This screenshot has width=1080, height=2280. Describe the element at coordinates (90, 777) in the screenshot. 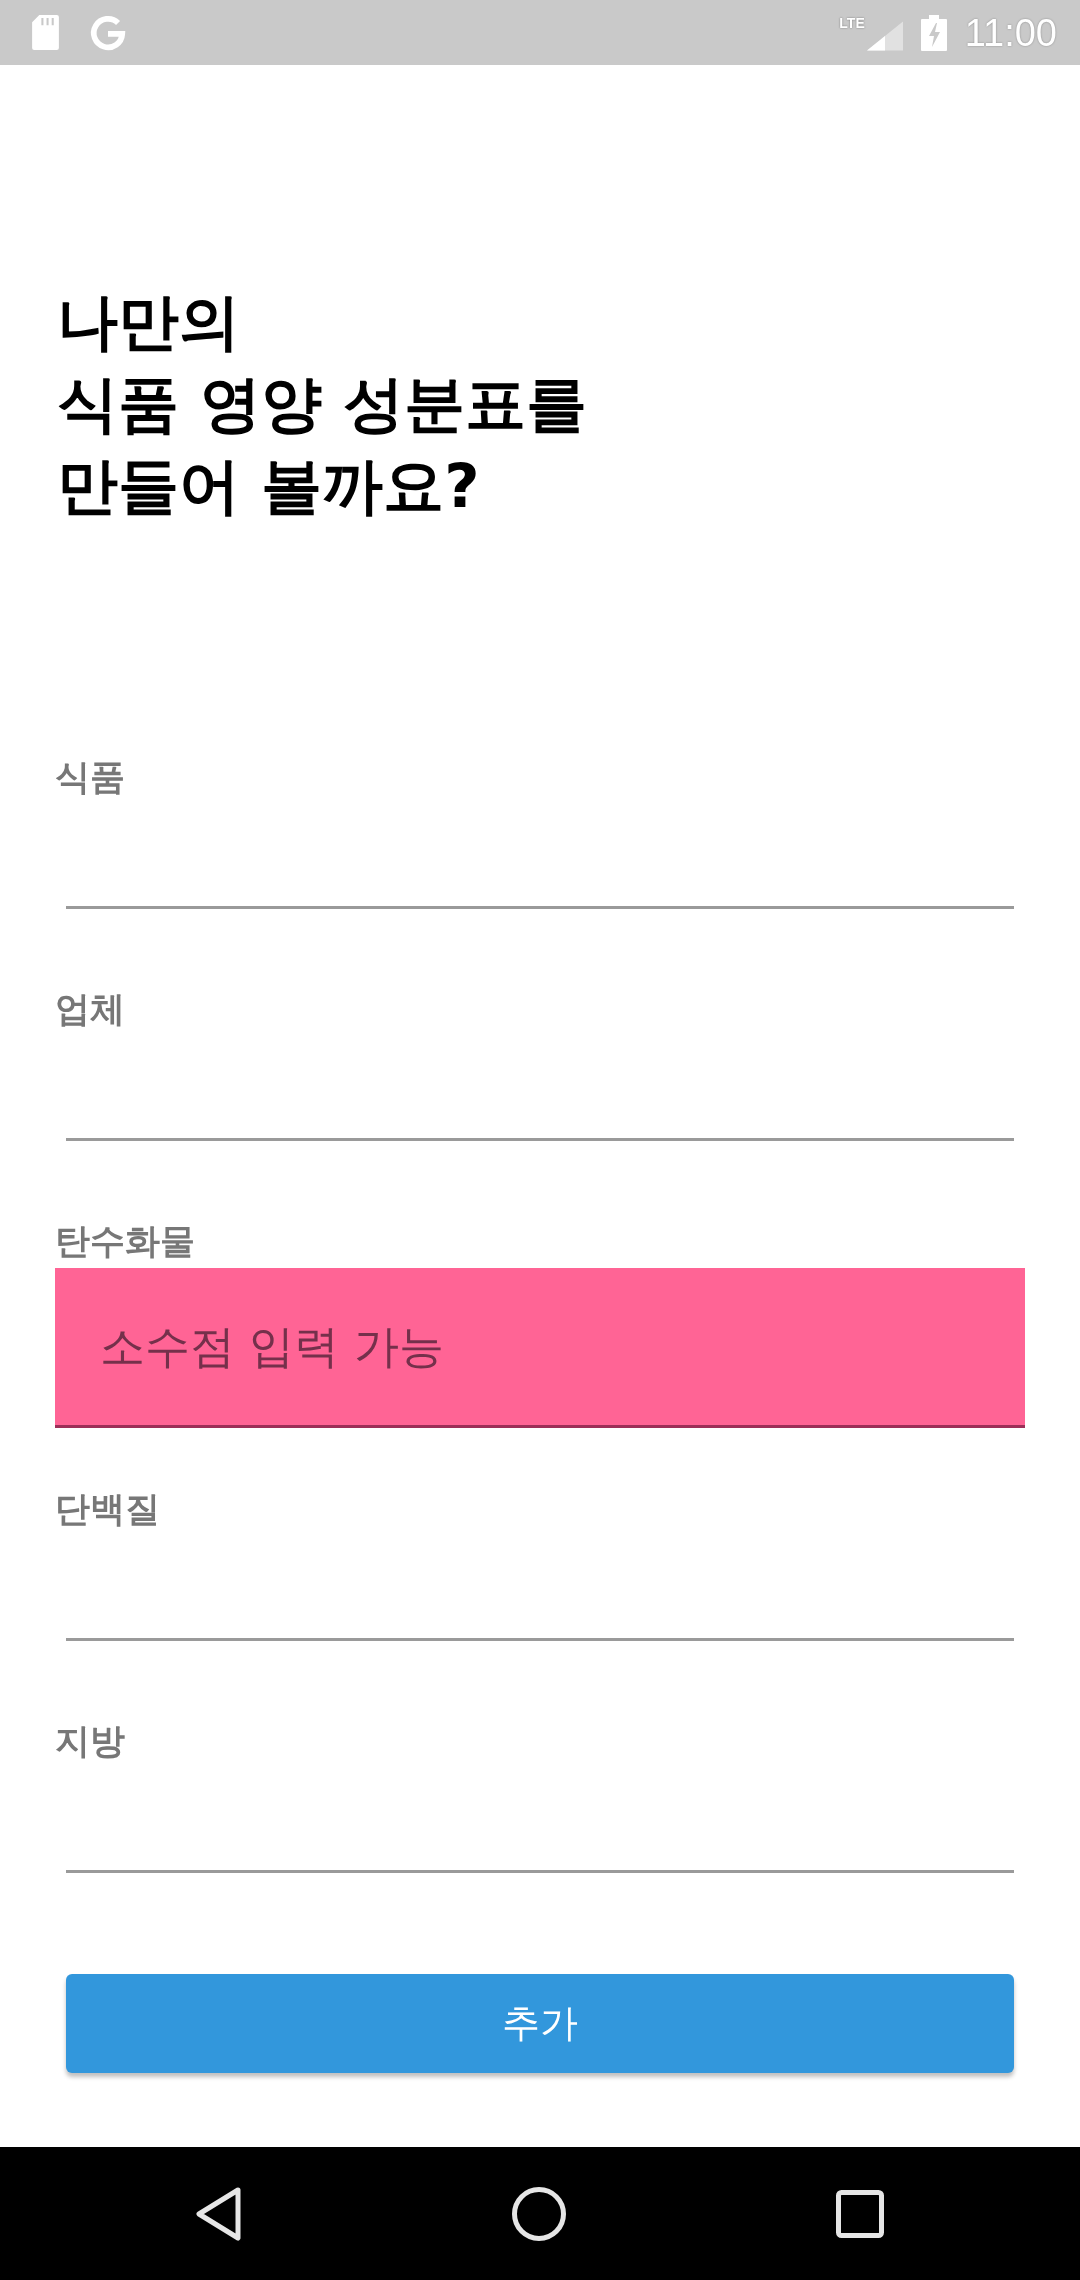

I see `field-label: 식품` at that location.